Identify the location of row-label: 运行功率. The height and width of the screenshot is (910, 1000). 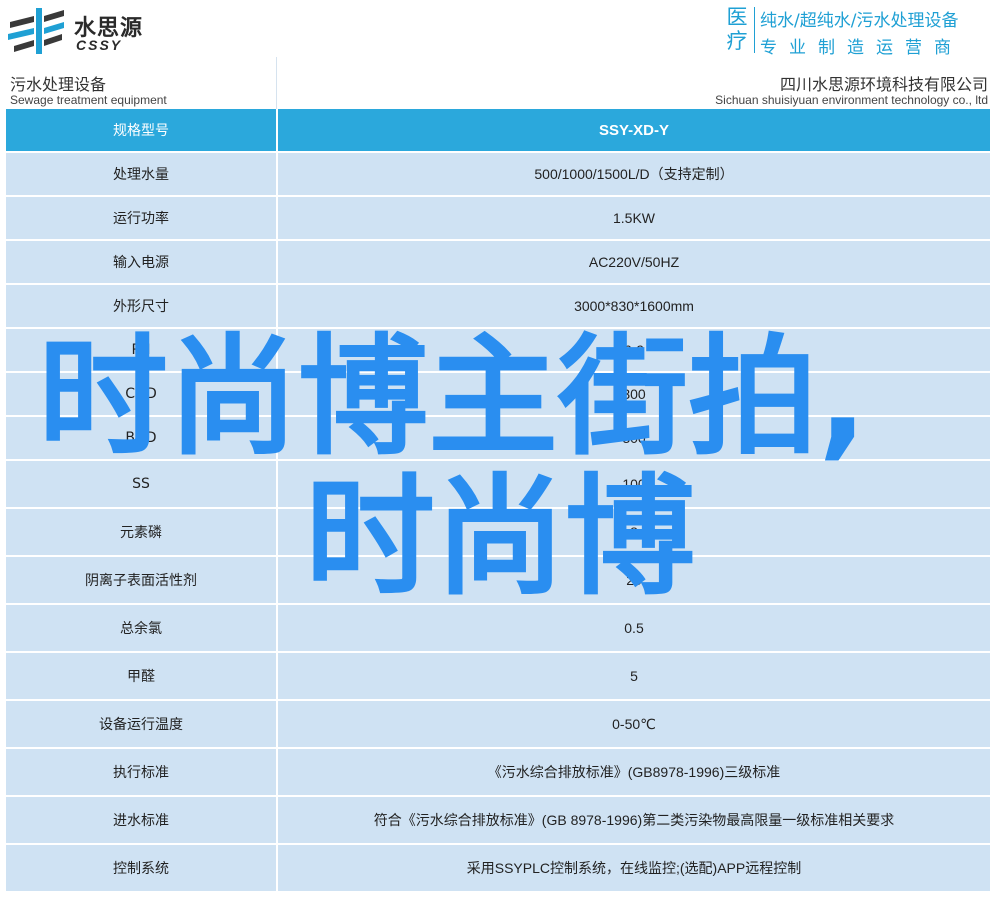
(142, 218).